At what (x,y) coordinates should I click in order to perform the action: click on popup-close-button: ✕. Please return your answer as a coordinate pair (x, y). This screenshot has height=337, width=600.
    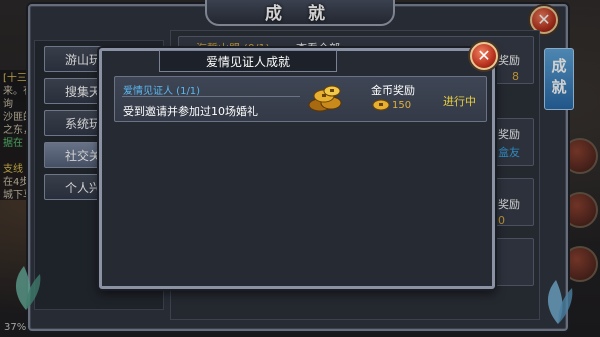
    Looking at the image, I should click on (484, 56).